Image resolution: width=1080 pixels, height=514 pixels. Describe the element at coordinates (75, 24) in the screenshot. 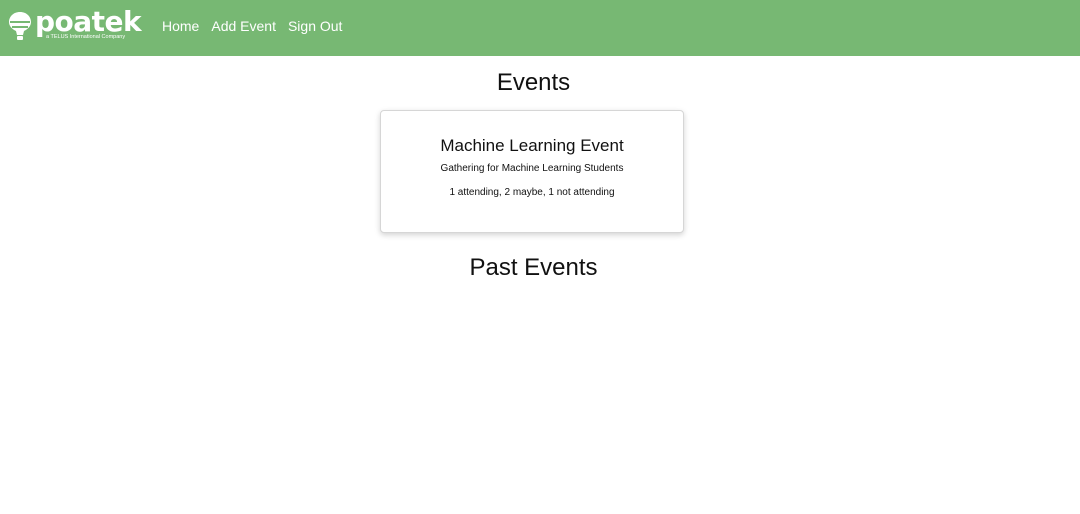

I see `brand-logo-link: poatek a TELUS International Company` at that location.